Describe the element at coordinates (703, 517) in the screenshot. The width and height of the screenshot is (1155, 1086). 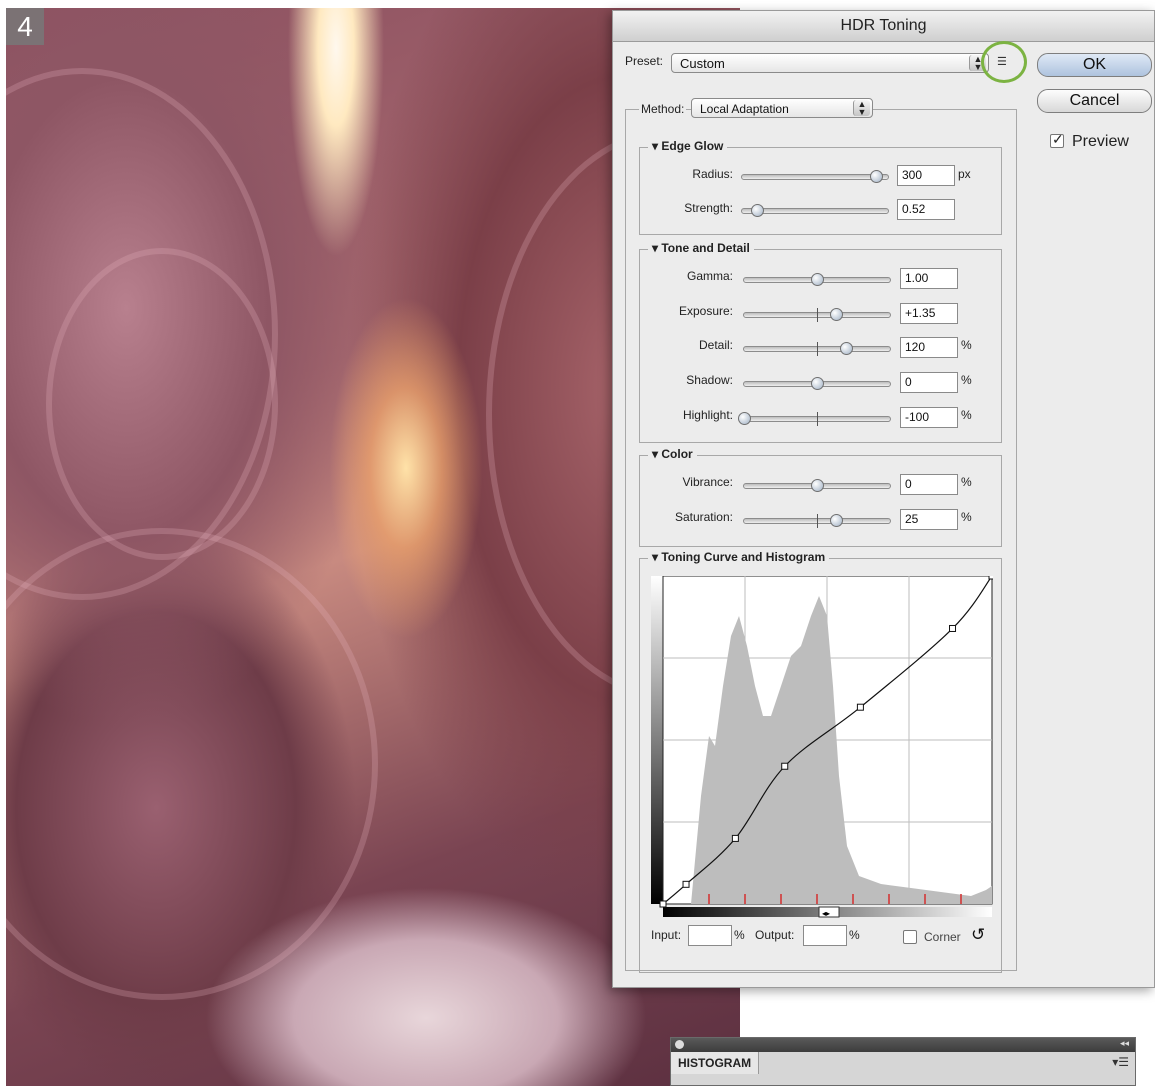
I see `saturation-label: Saturation:` at that location.